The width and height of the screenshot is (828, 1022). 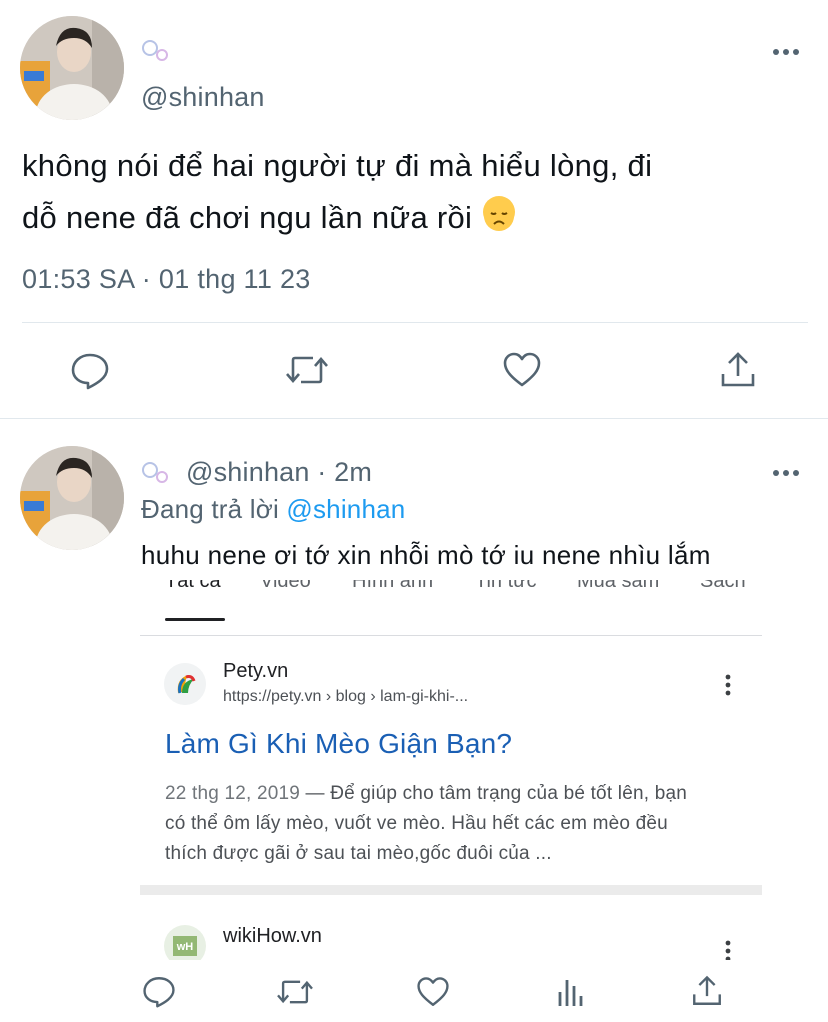 What do you see at coordinates (414, 418) in the screenshot?
I see `section-divider` at bounding box center [414, 418].